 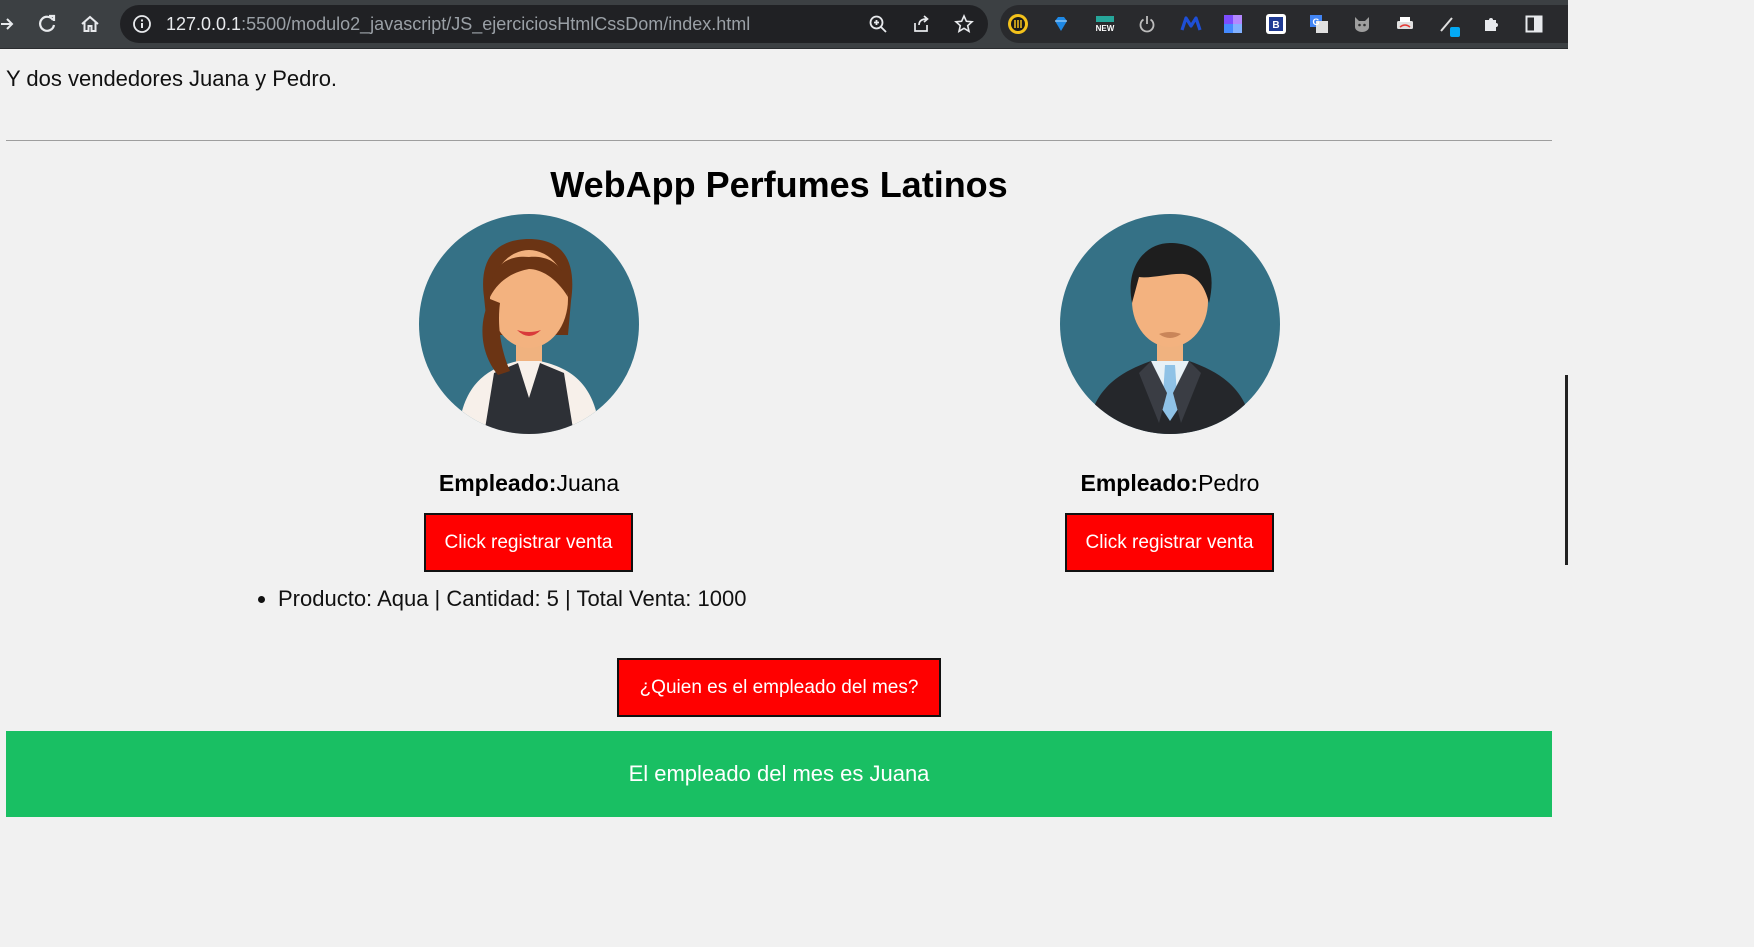 What do you see at coordinates (172, 78) in the screenshot?
I see `intro-text: Y dos vendedores Juana y Pedro.` at bounding box center [172, 78].